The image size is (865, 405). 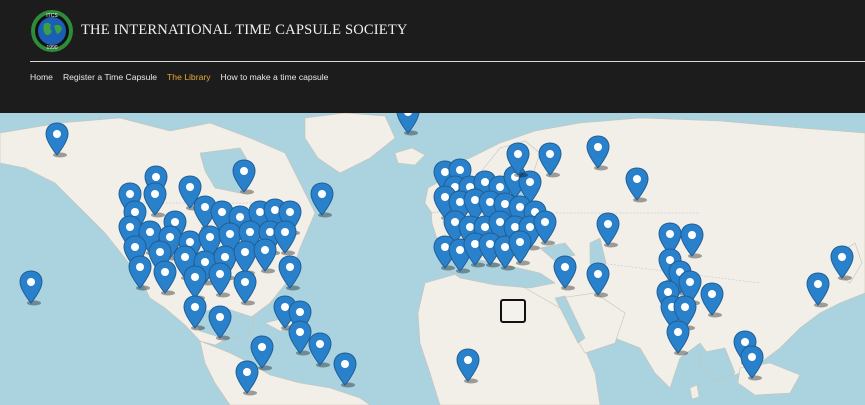 What do you see at coordinates (52, 16) in the screenshot?
I see `logo-top-text: ITCS` at bounding box center [52, 16].